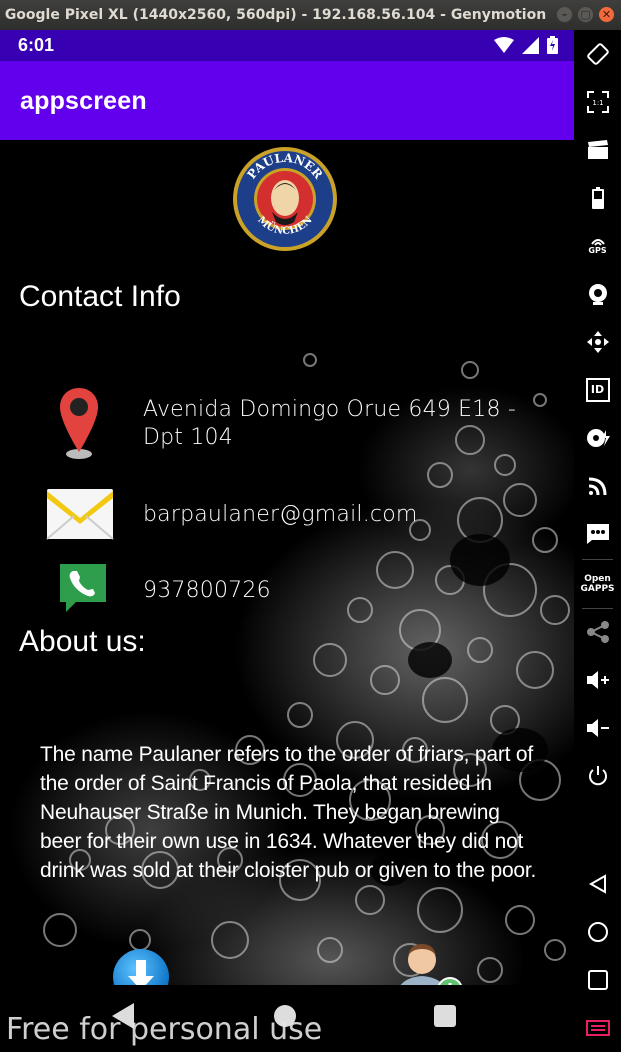  I want to click on email-text: barpaulaner@gmail.com, so click(280, 514).